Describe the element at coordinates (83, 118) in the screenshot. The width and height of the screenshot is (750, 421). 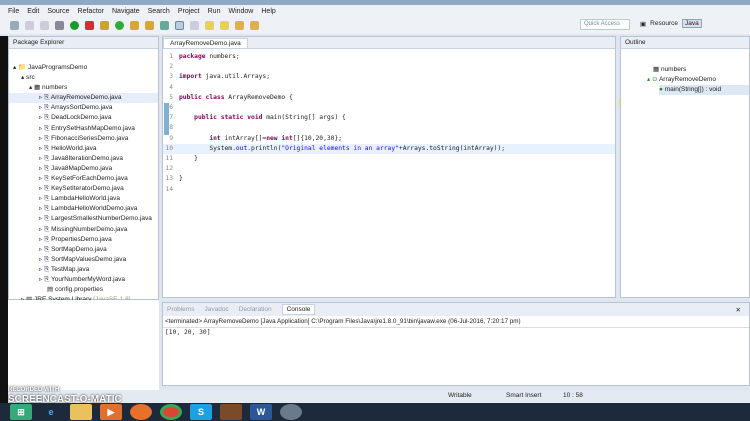
I see `tree-file: ▹ ⎘ DeadLockDemo.java` at that location.